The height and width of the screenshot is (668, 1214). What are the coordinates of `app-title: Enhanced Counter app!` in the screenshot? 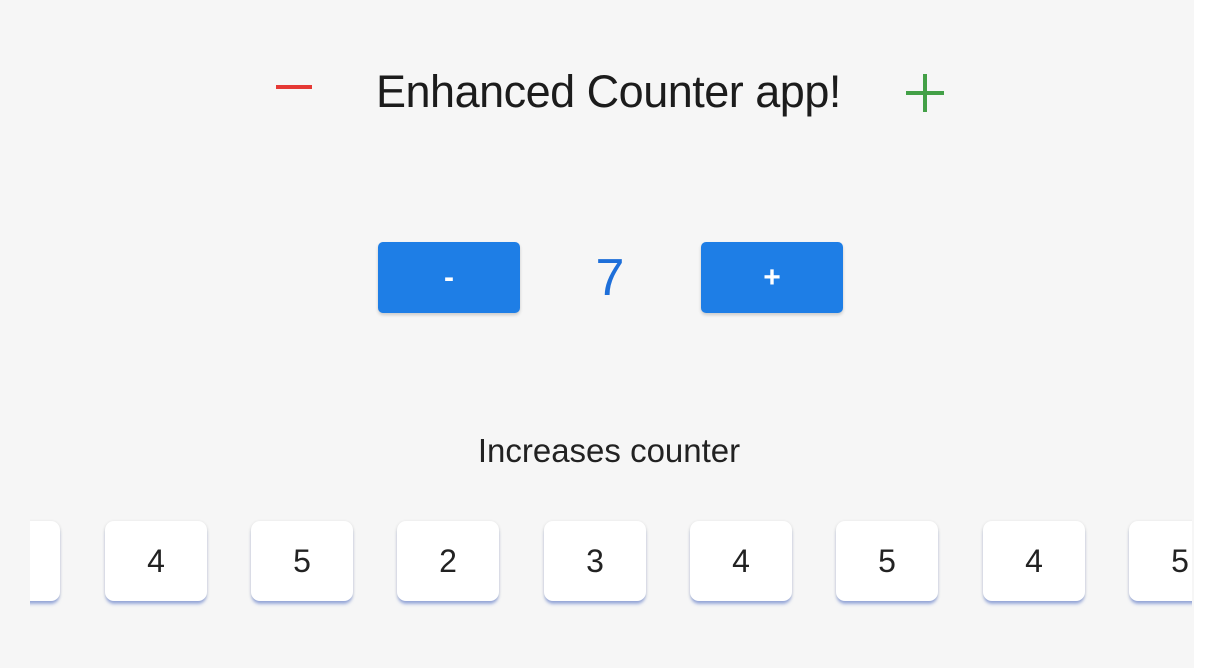 It's located at (608, 91).